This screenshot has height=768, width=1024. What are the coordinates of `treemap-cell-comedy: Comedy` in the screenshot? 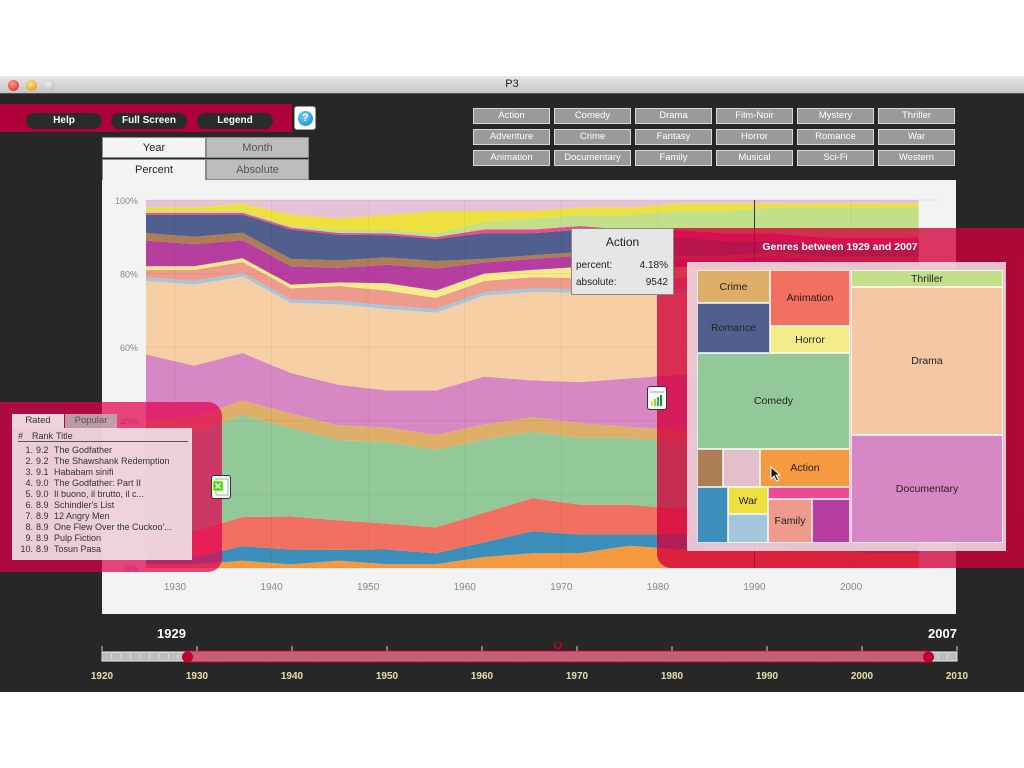 It's located at (773, 401).